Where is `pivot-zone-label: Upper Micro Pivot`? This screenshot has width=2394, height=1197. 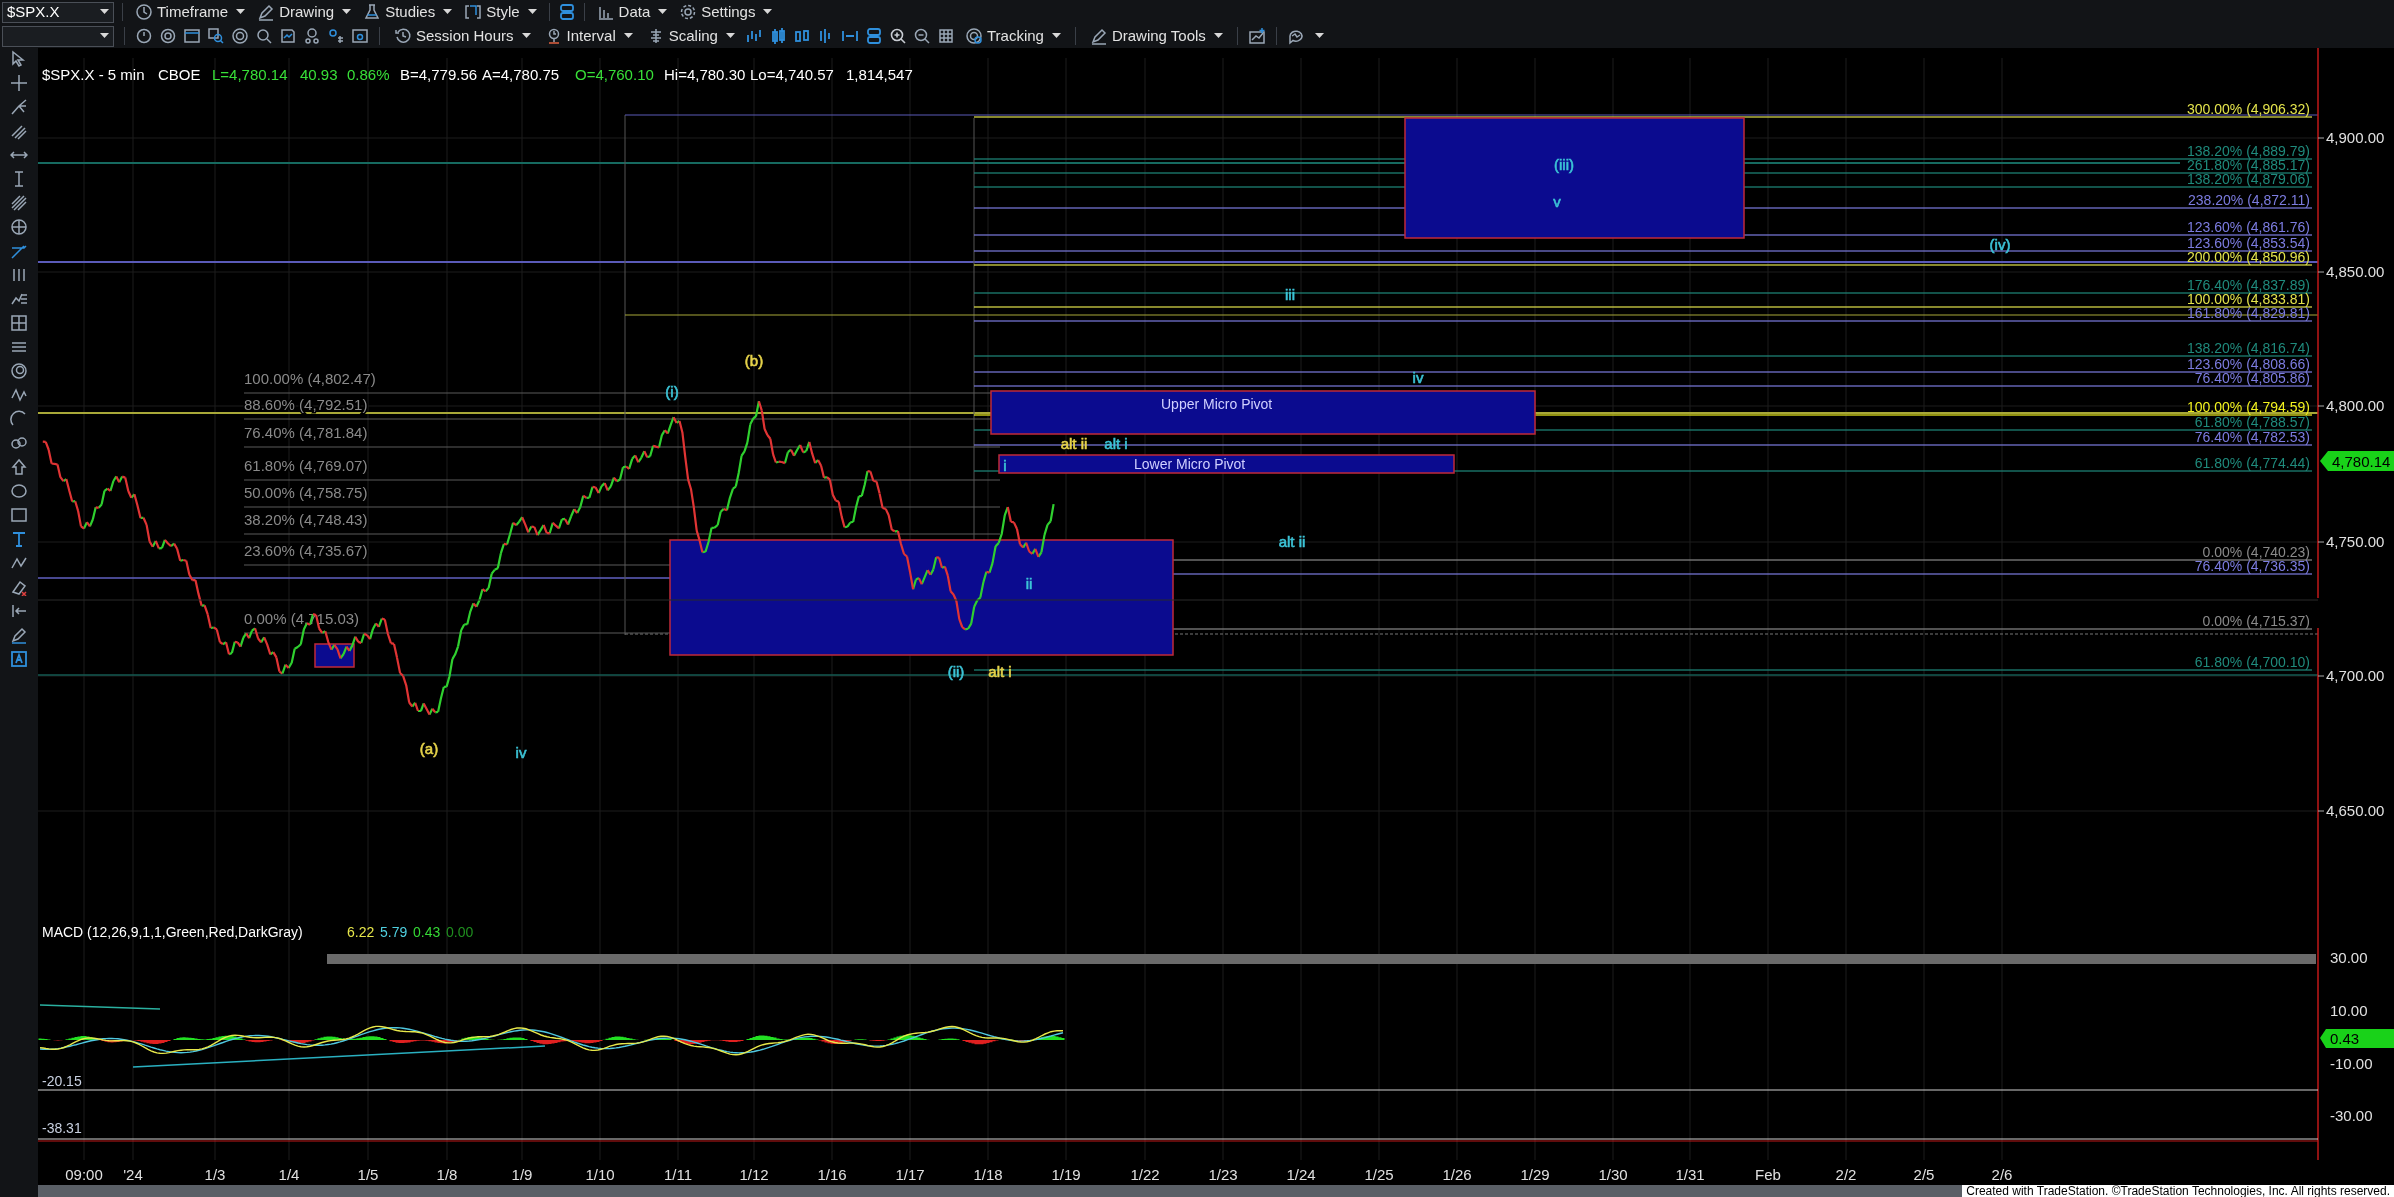 pivot-zone-label: Upper Micro Pivot is located at coordinates (1217, 404).